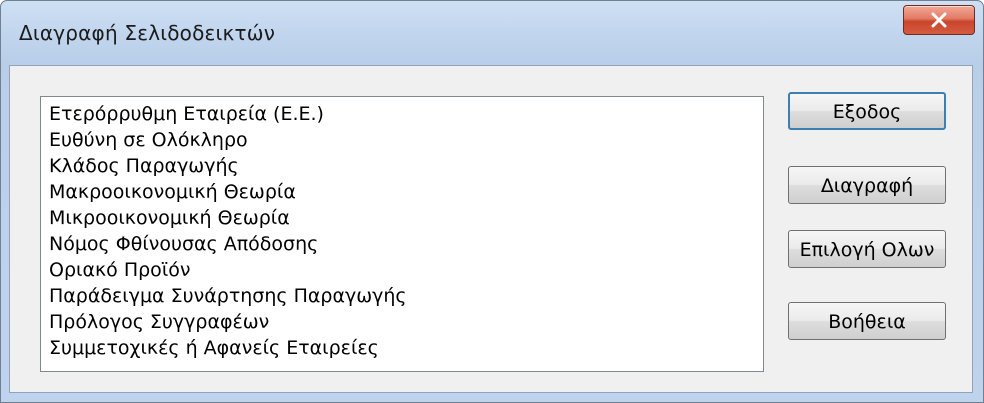 This screenshot has height=403, width=984. I want to click on list-item: Μακροοικονομική Θεωρία, so click(406, 192).